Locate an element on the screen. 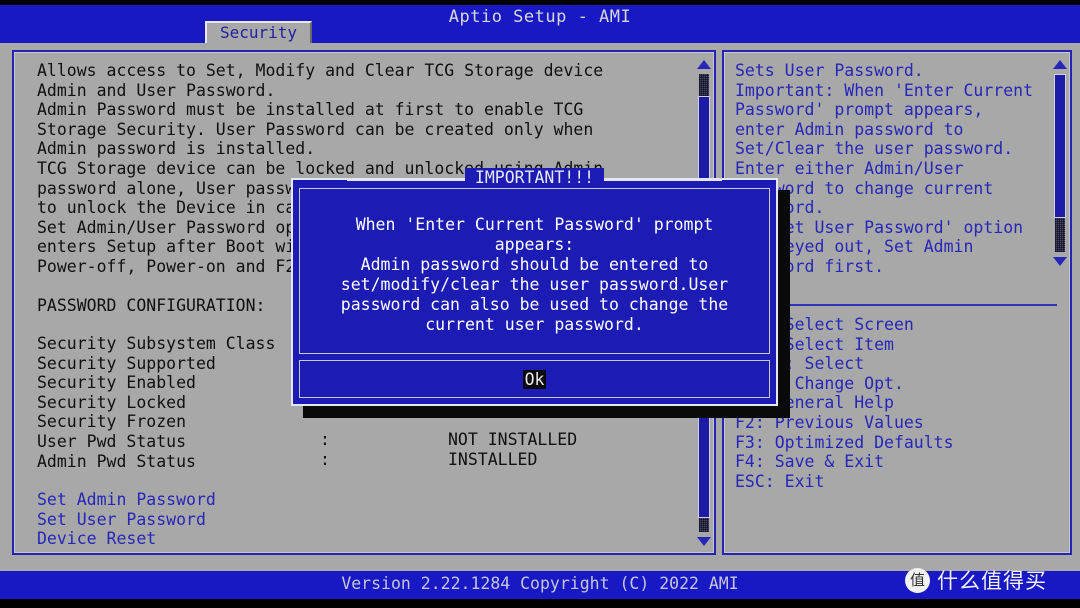 This screenshot has width=1080, height=608. page-title: Aptio Setup - AMI is located at coordinates (540, 17).